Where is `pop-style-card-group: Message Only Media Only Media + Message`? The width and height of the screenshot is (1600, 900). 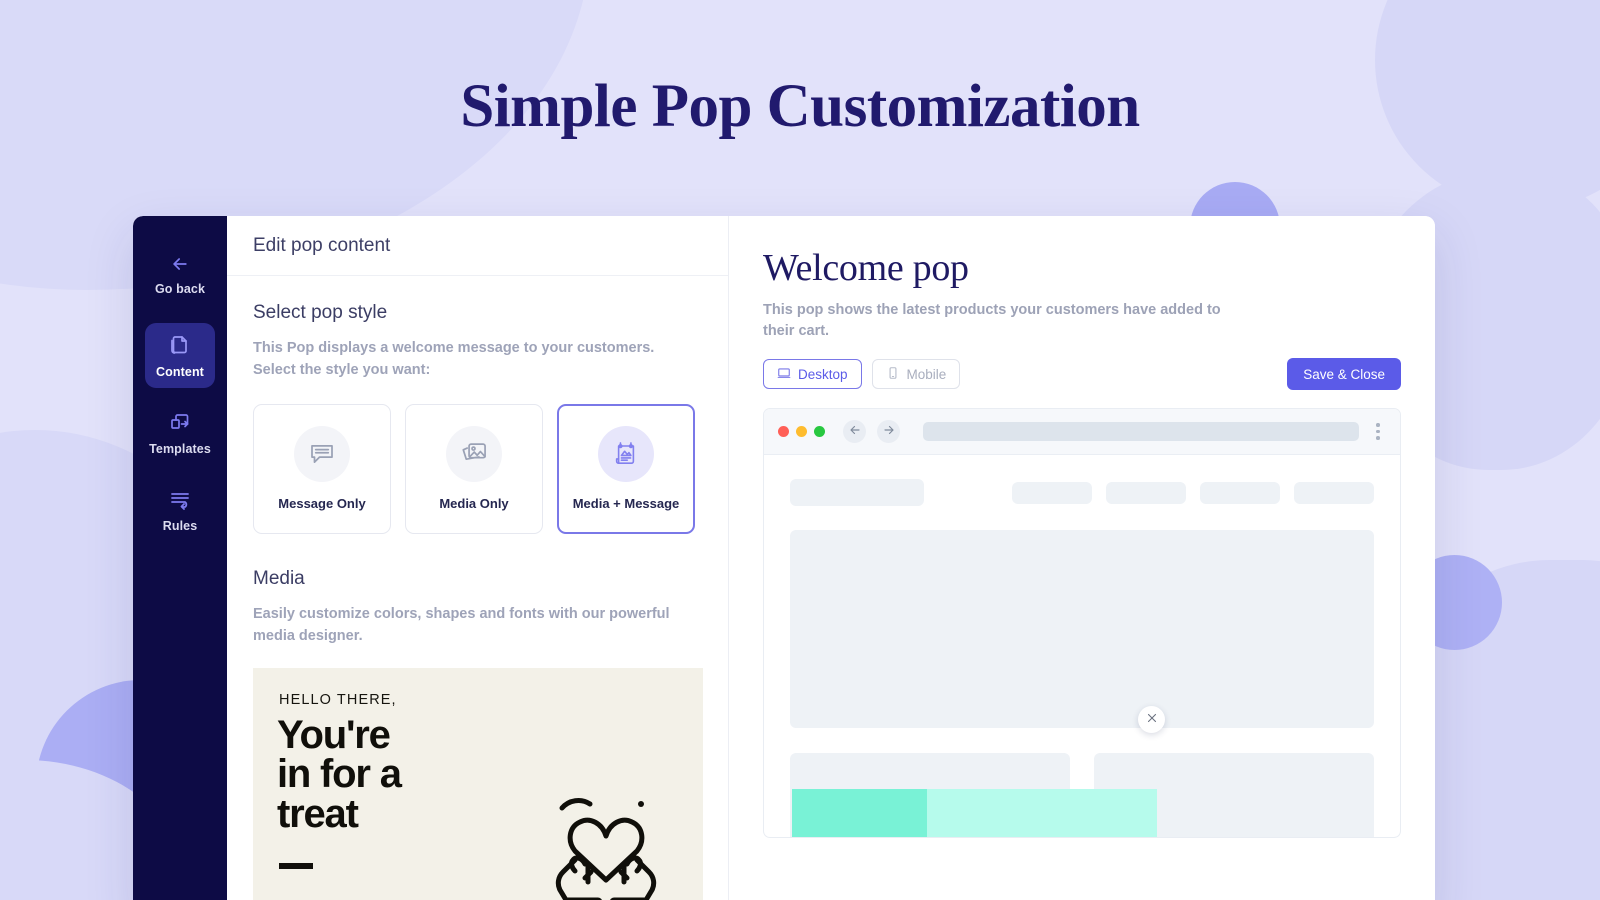
pop-style-card-group: Message Only Media Only Media + Message is located at coordinates (477, 468).